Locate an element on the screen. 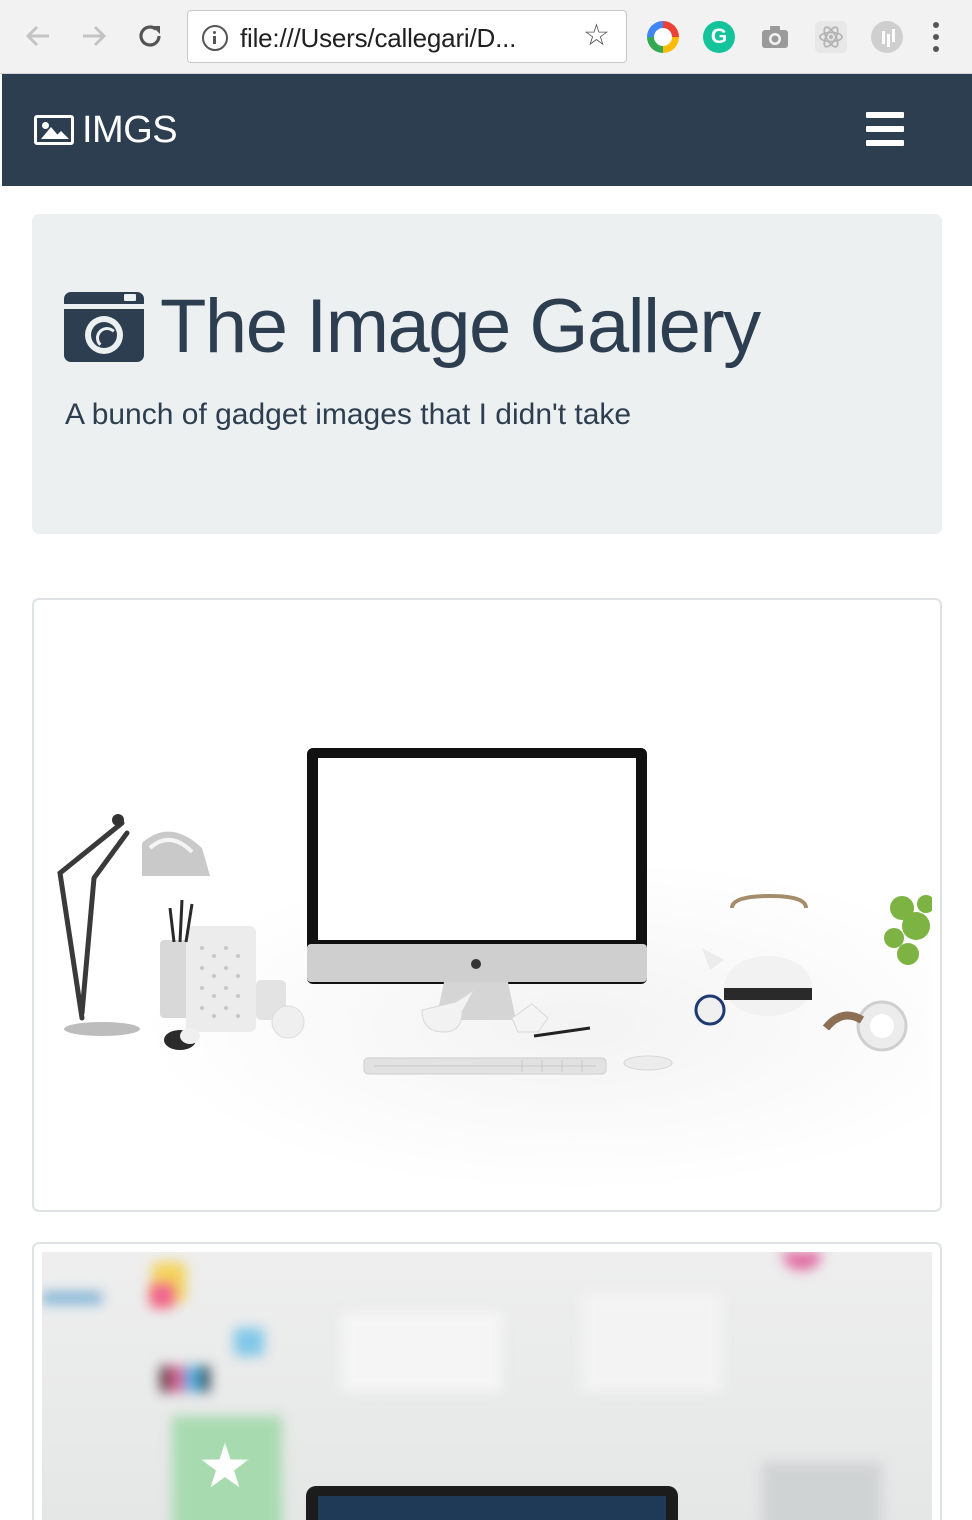 Image resolution: width=972 pixels, height=1520 pixels. navbar: IMGS is located at coordinates (487, 130).